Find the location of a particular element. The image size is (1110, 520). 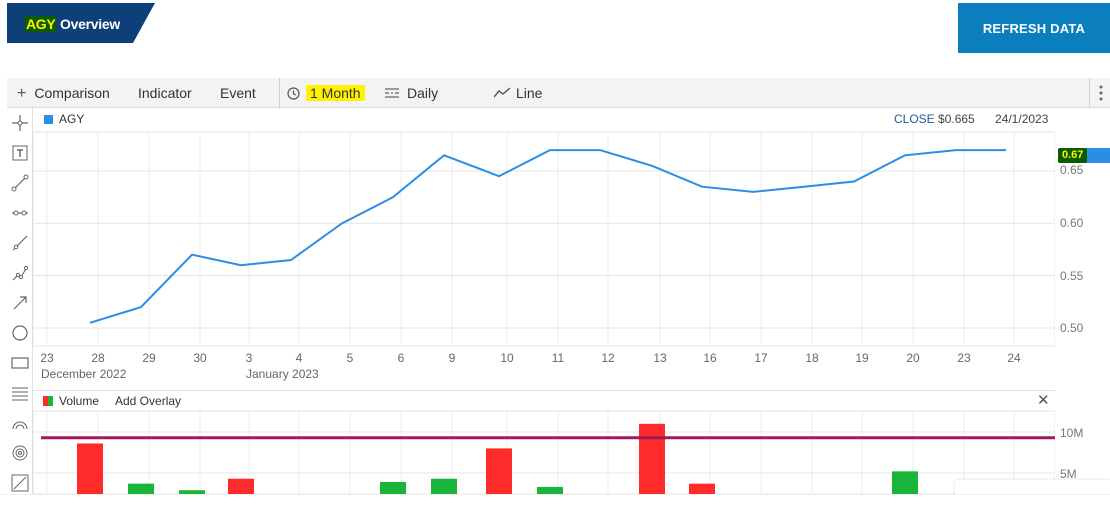

x-tick-label: 20 is located at coordinates (913, 358).